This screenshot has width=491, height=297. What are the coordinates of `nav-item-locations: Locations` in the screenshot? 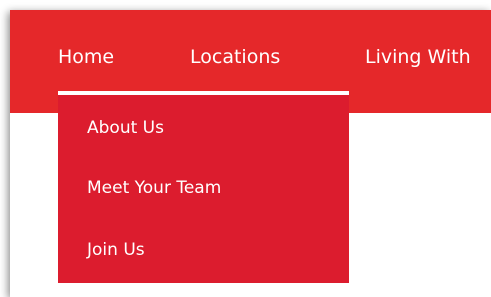 It's located at (235, 57).